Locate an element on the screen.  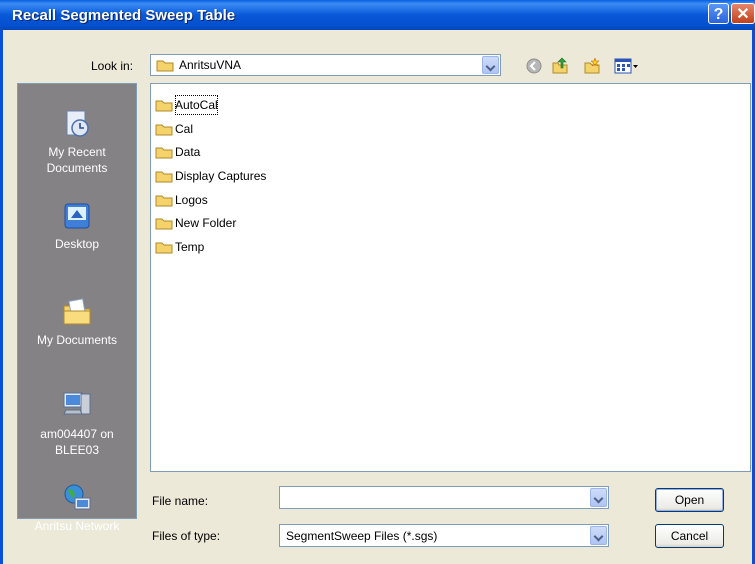
place-desktop: Desktop is located at coordinates (77, 226).